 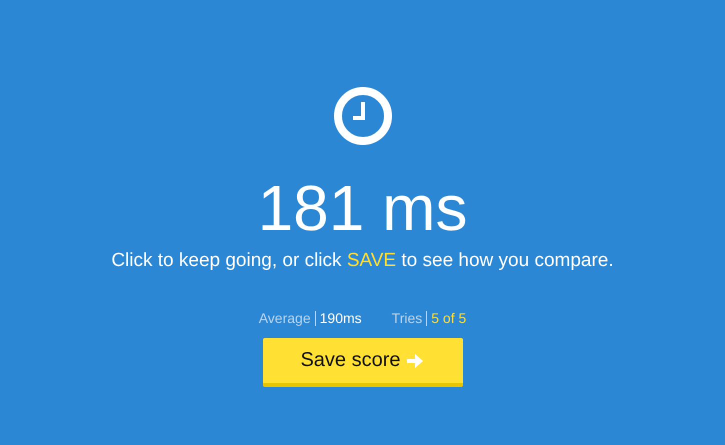 What do you see at coordinates (284, 318) in the screenshot?
I see `stat-label: Average` at bounding box center [284, 318].